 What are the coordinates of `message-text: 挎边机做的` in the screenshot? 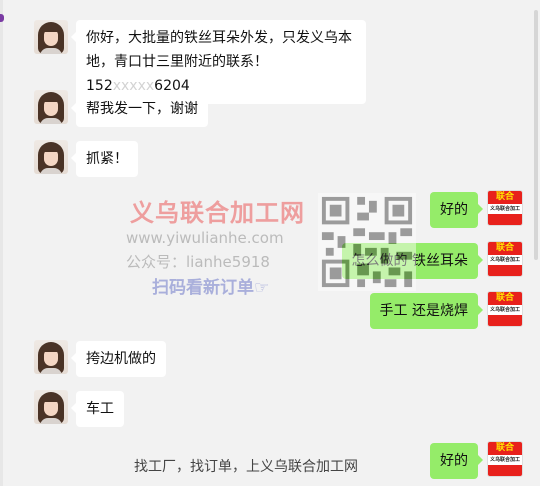 It's located at (121, 359).